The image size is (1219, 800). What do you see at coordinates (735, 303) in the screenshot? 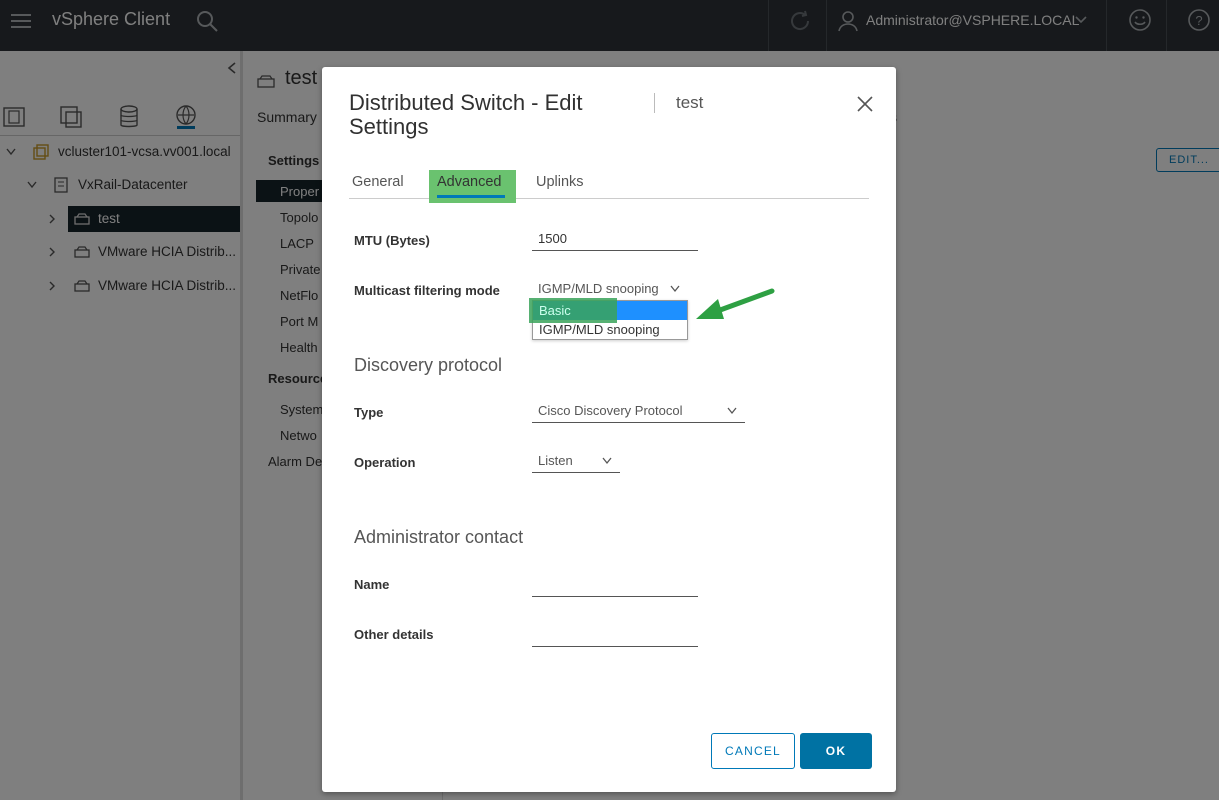
I see `annotation-arrow-icon` at bounding box center [735, 303].